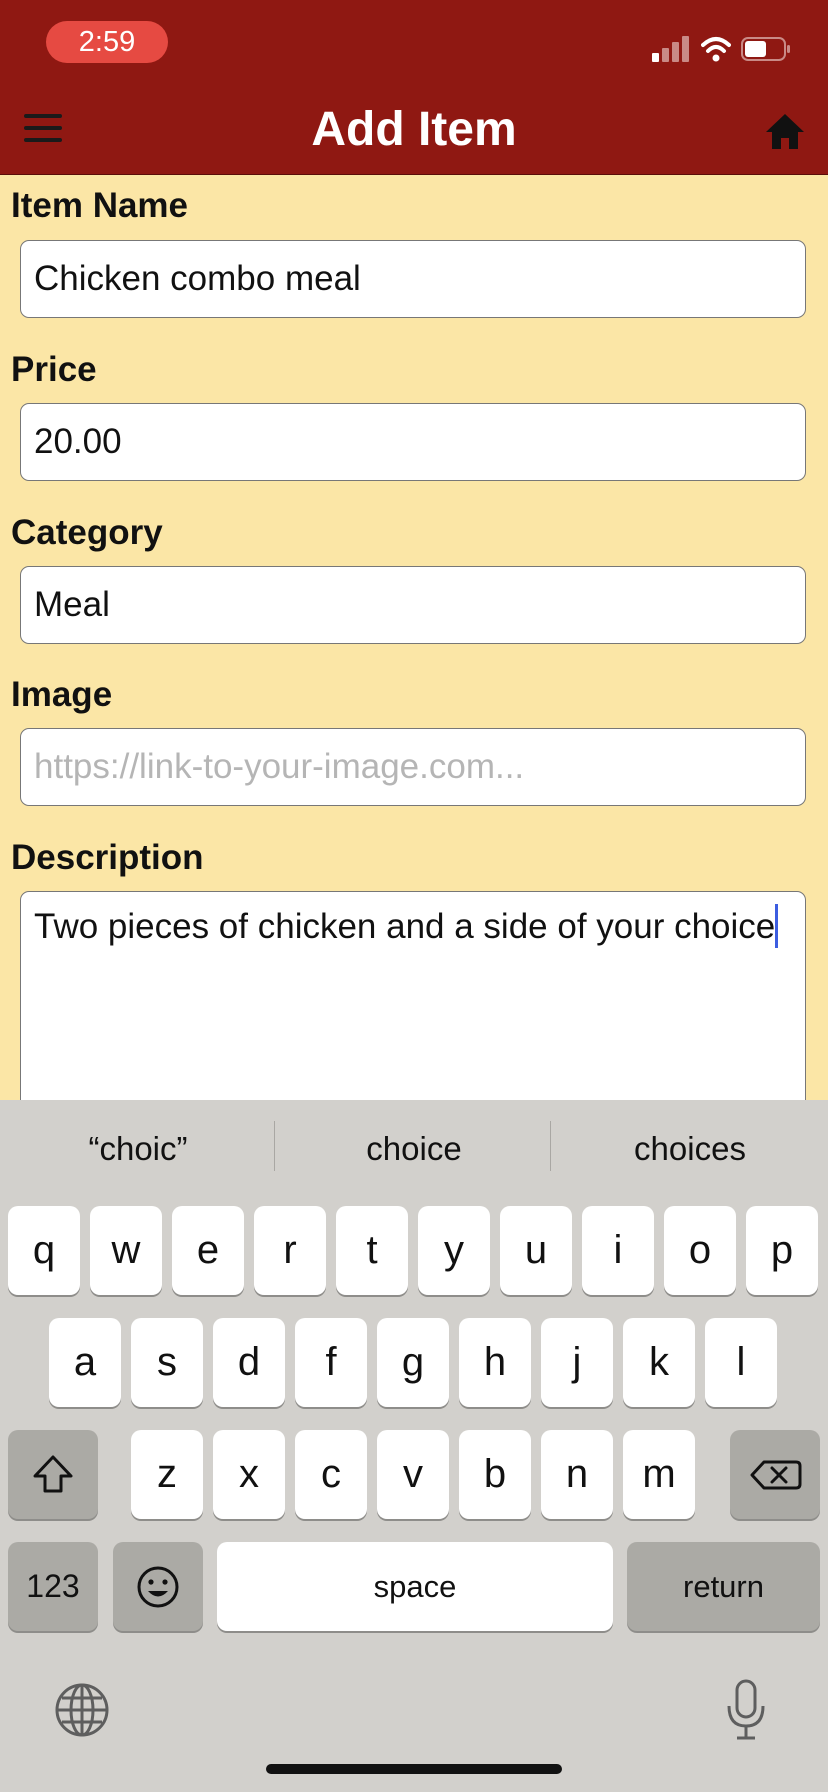 The height and width of the screenshot is (1792, 828). Describe the element at coordinates (249, 1474) in the screenshot. I see `key-x: x` at that location.